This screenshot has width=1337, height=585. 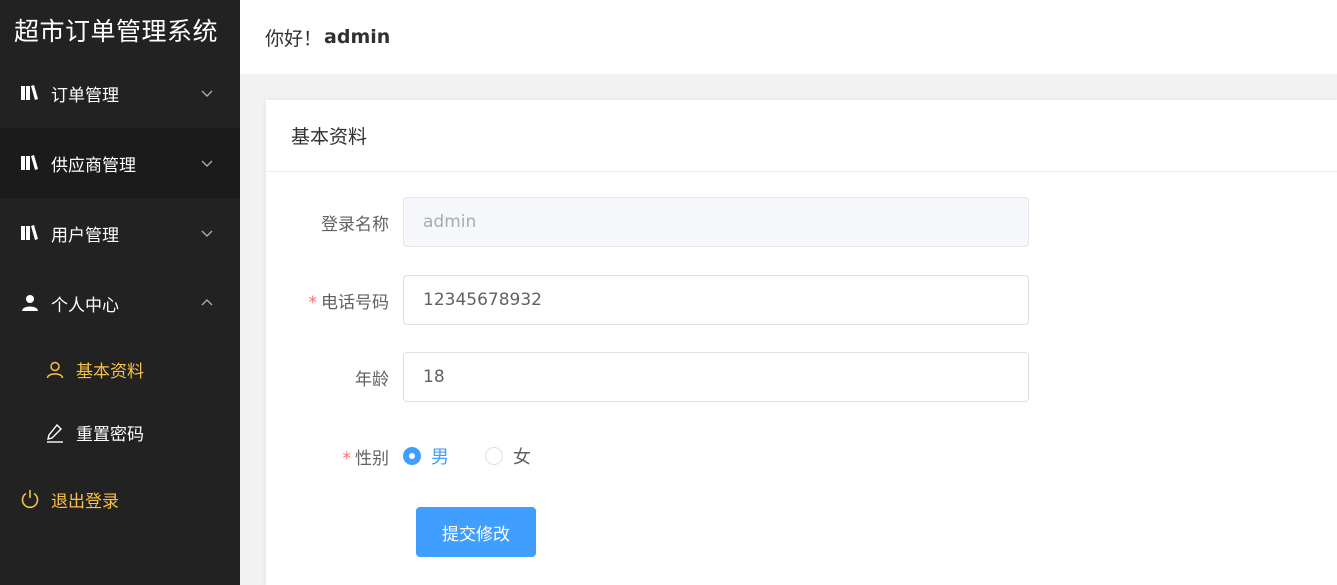 I want to click on sidebar-item-users: 用户管理, so click(x=120, y=233).